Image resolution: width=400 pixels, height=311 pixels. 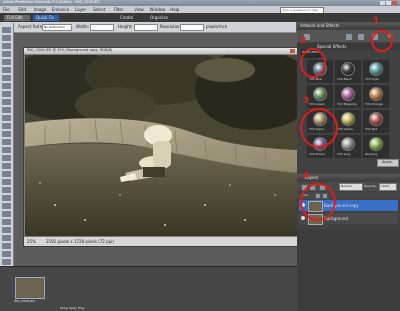 I want to click on effect-label: Tint Orange, so click(x=374, y=104).